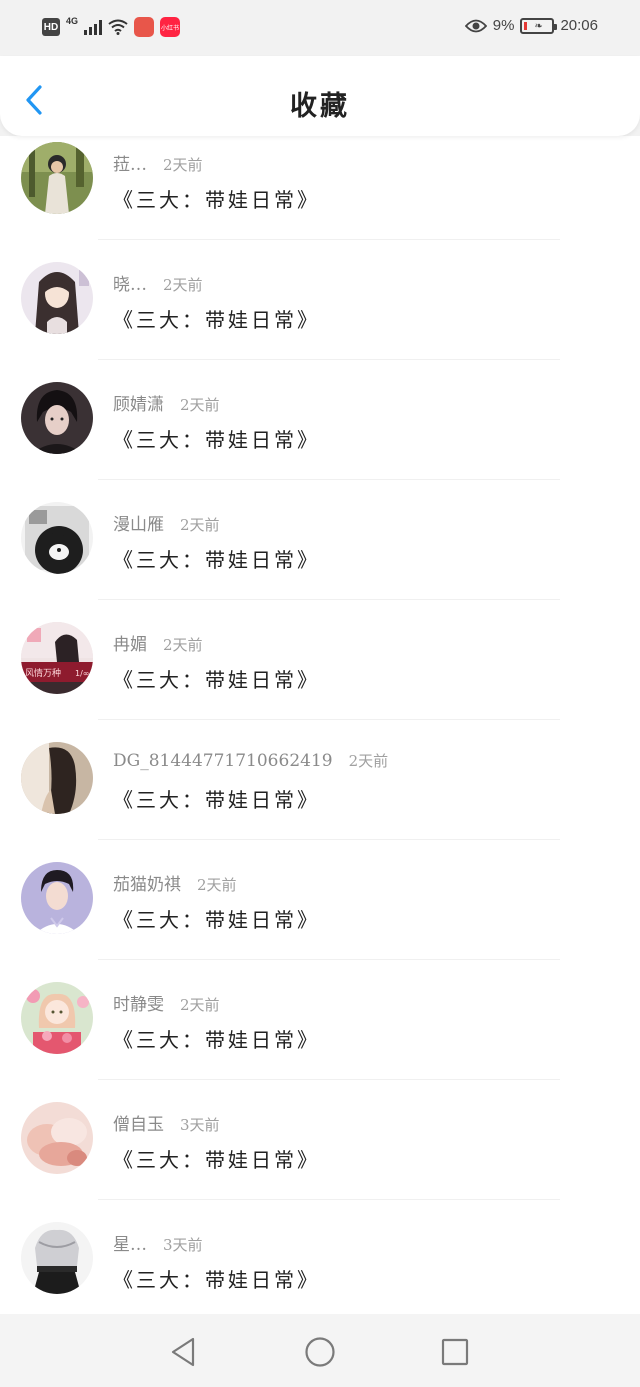 The width and height of the screenshot is (640, 1387). I want to click on item-meta: 顾婧潇 2天前, so click(166, 402).